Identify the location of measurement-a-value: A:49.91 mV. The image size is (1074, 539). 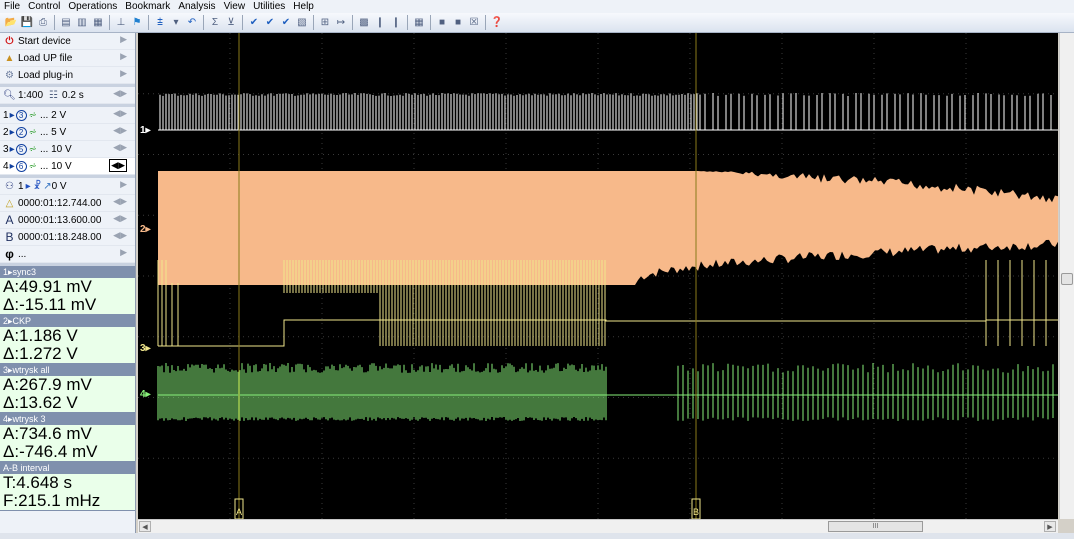
(47, 286).